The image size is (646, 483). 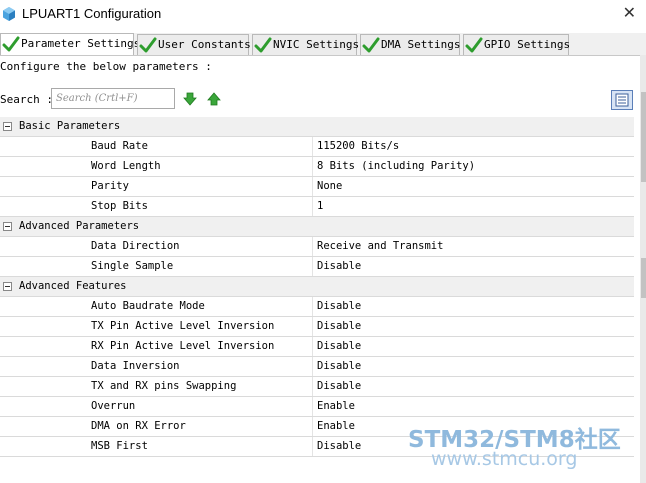 I want to click on title-bar: LPUART1 Configuration ✕, so click(x=323, y=15).